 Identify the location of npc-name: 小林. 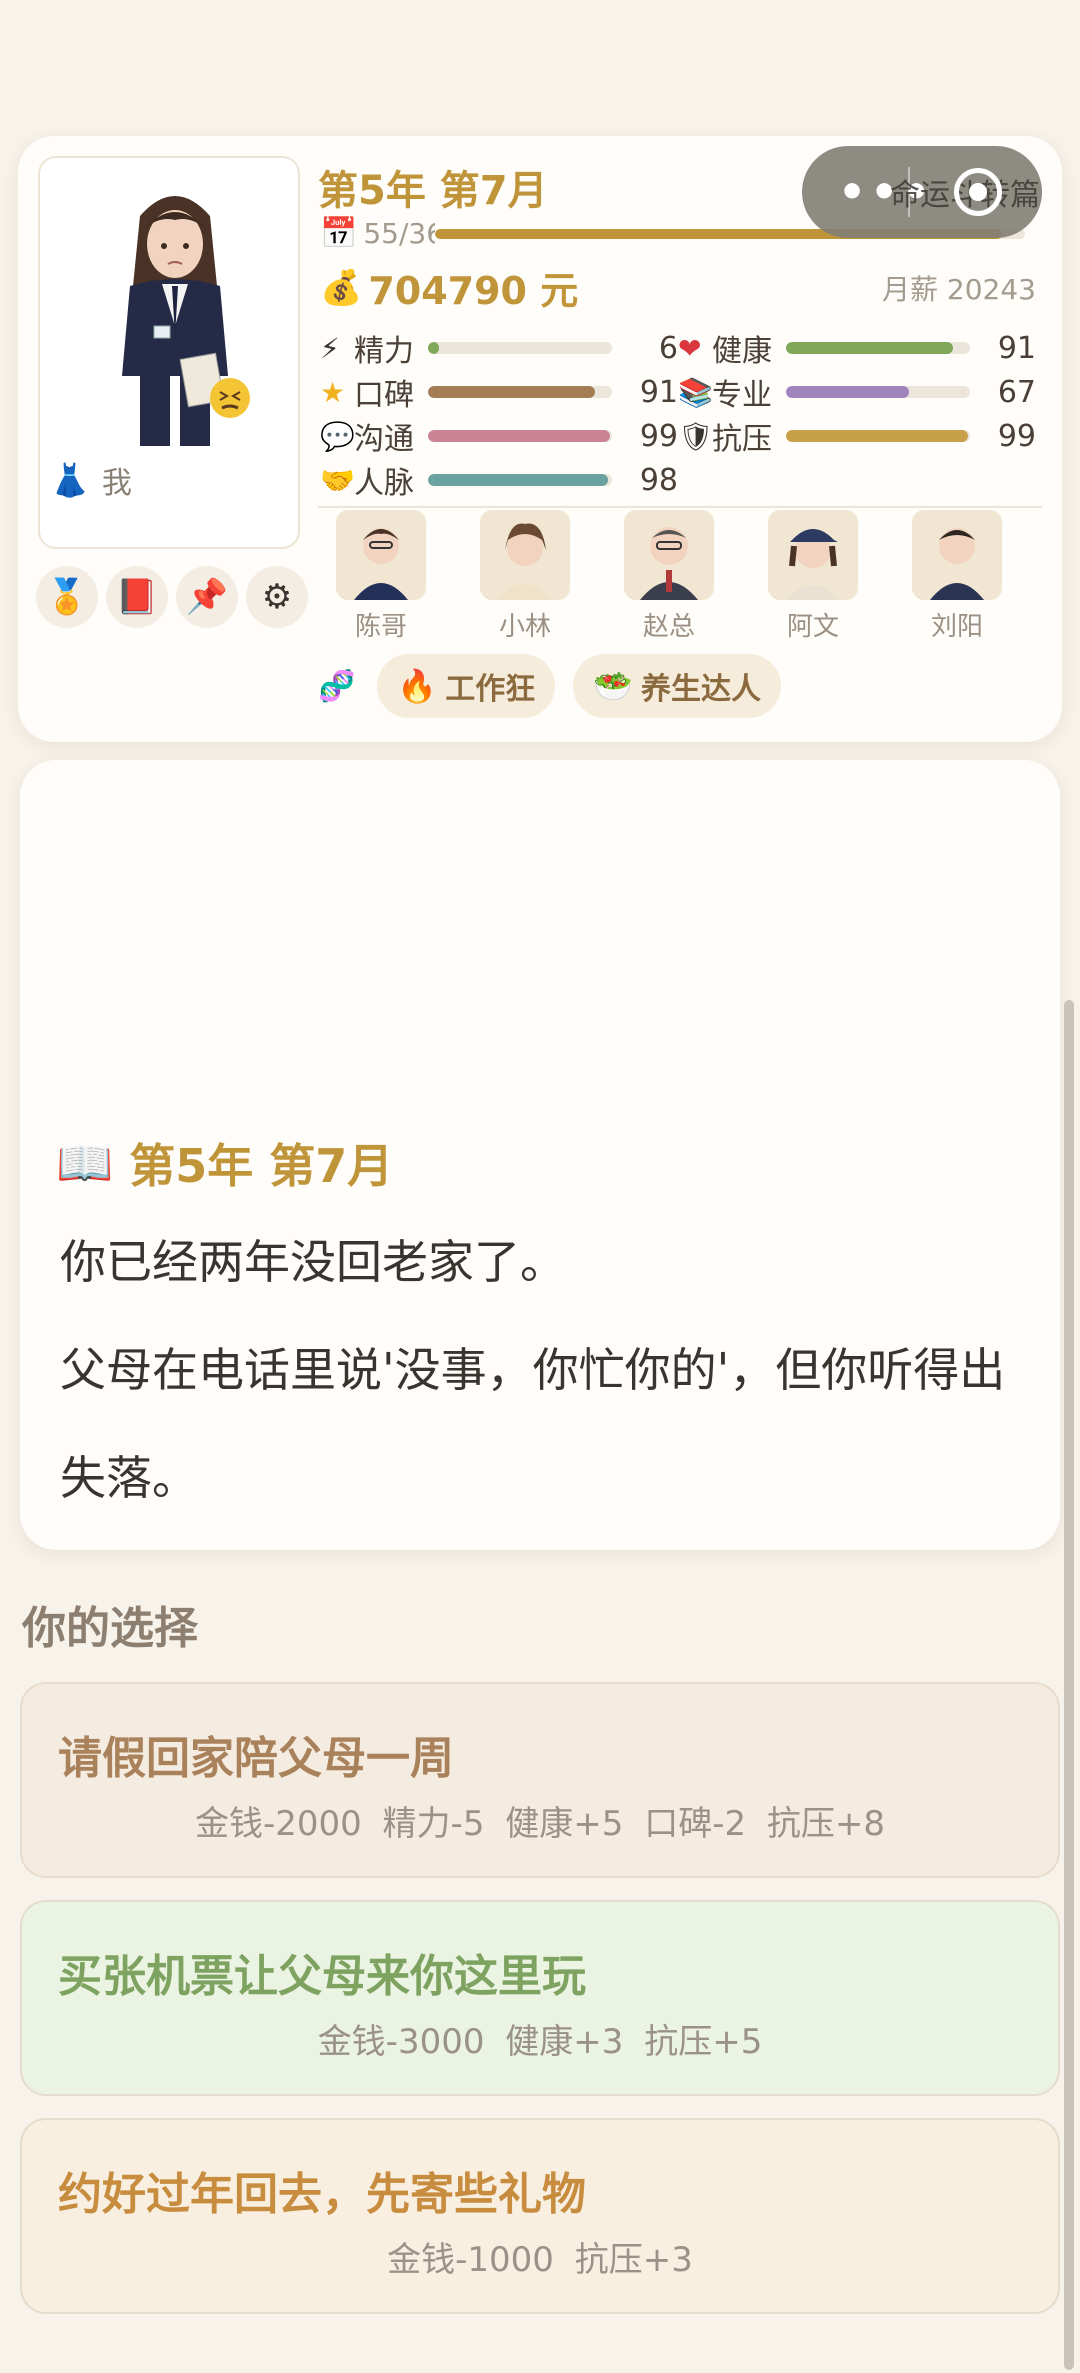
(524, 627).